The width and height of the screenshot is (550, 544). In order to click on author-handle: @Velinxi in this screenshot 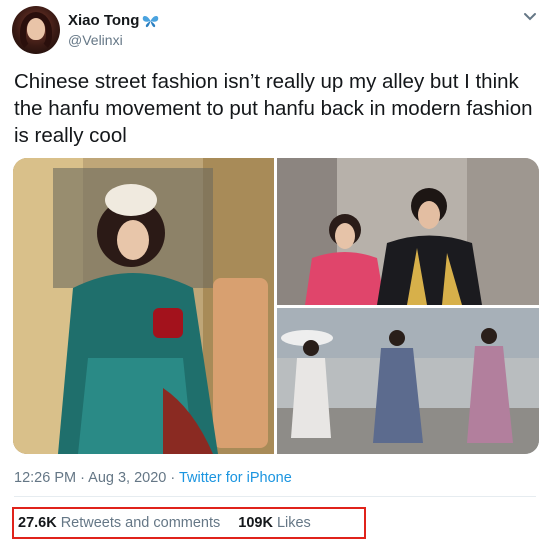, I will do `click(95, 40)`.